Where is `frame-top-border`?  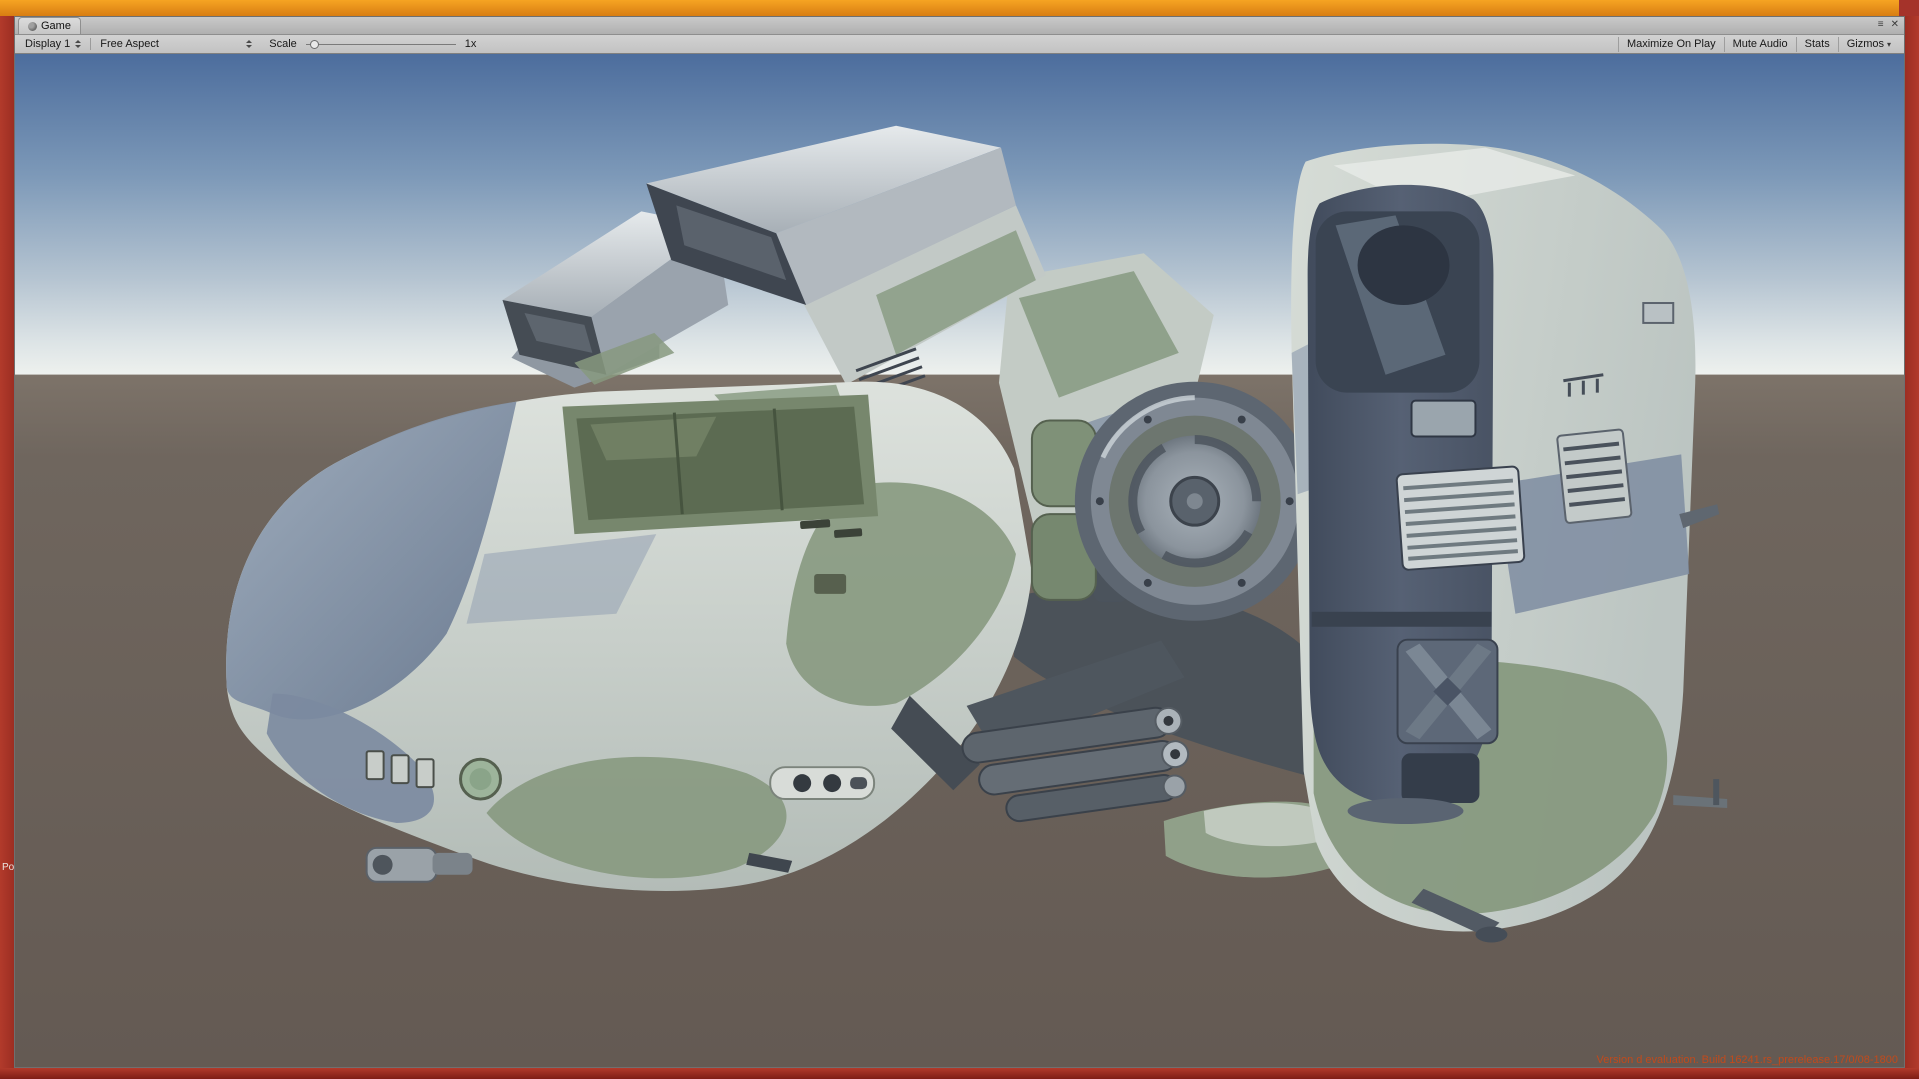 frame-top-border is located at coordinates (959, 8).